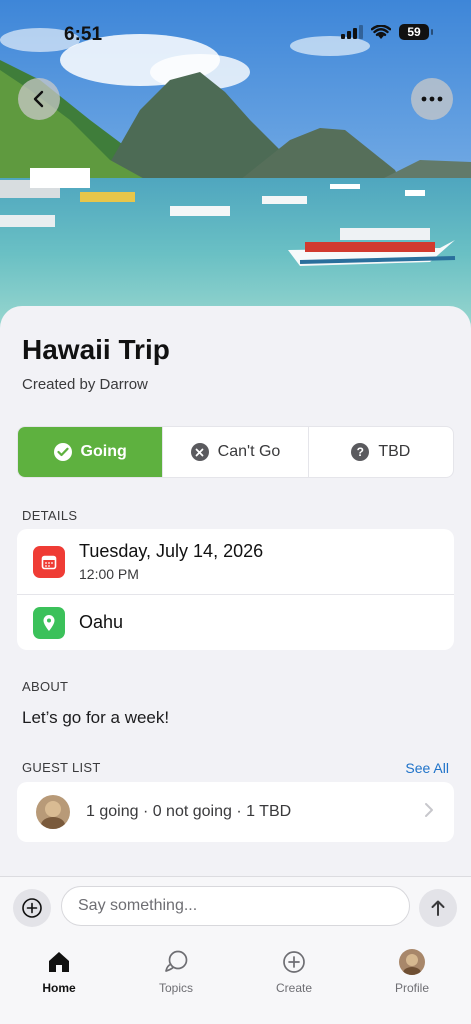 The image size is (471, 1024). I want to click on x-circle-icon, so click(199, 452).